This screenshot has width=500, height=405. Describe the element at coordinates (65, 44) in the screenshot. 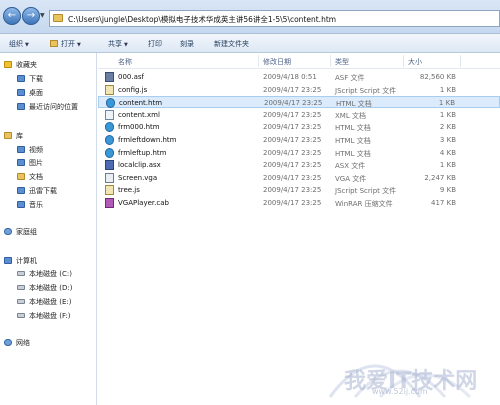

I see `open-button: 打开 ▼` at that location.